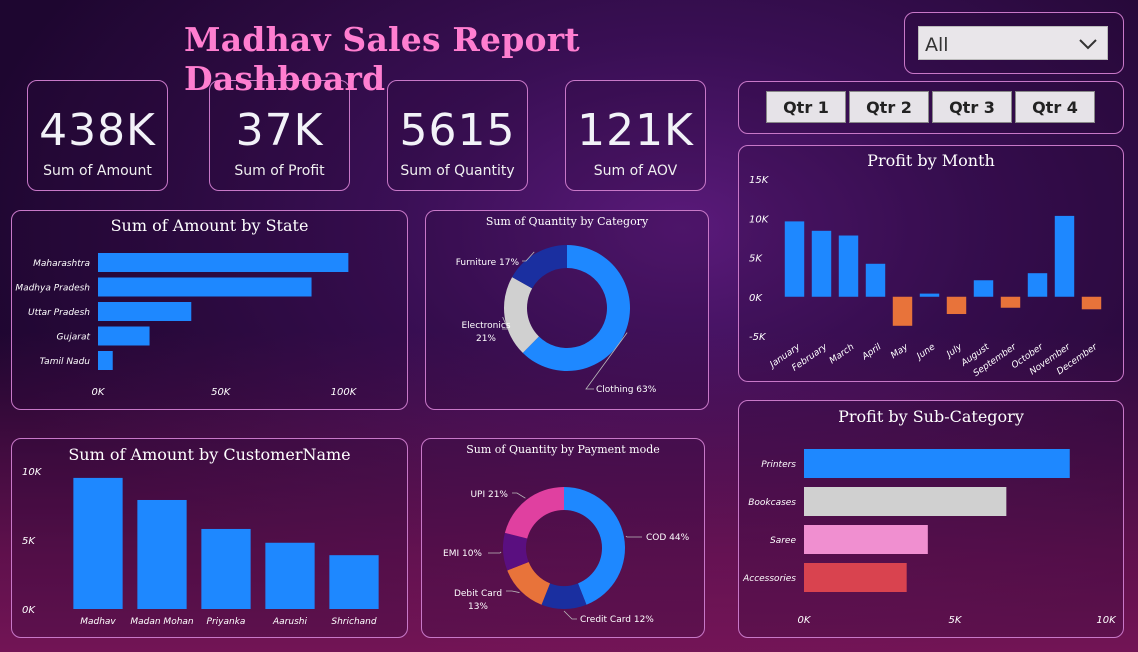 This screenshot has height=652, width=1138. What do you see at coordinates (783, 541) in the screenshot?
I see `category-label: Saree` at bounding box center [783, 541].